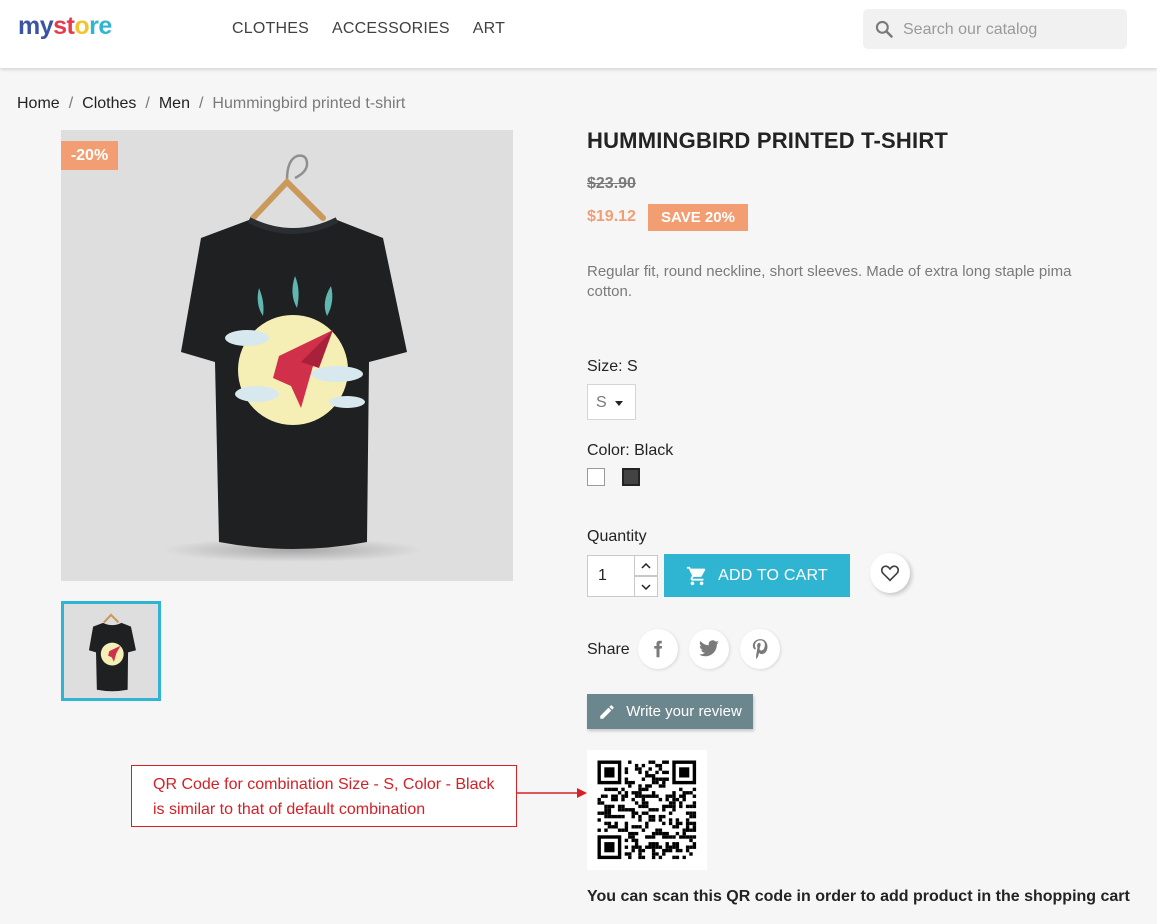 The height and width of the screenshot is (924, 1157). I want to click on share-pinterest-button, so click(760, 649).